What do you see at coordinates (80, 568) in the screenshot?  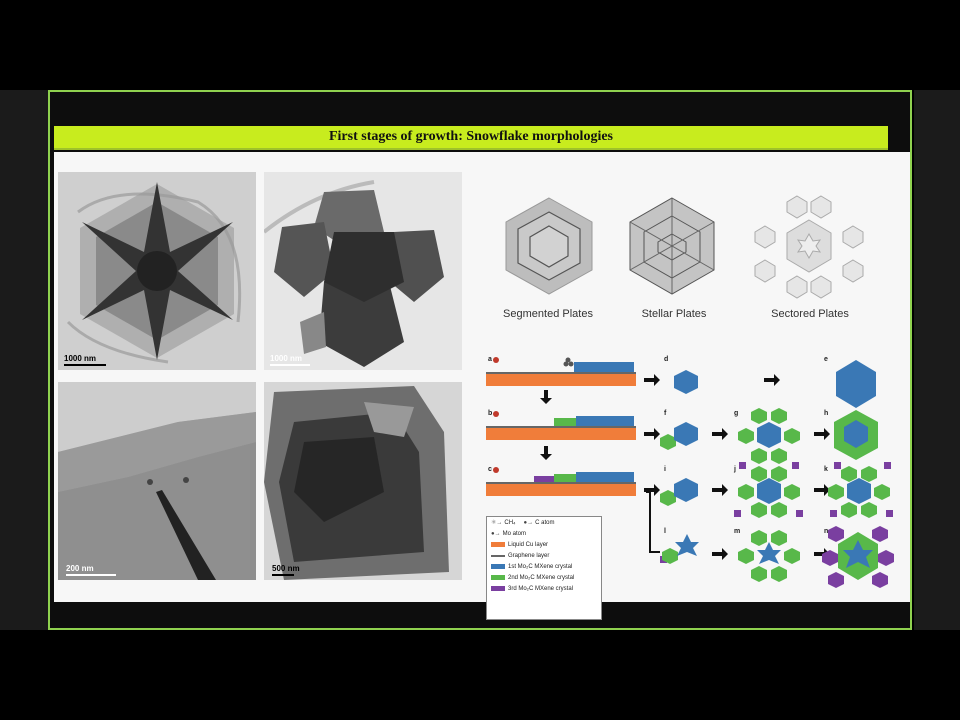 I see `scale-label: 200 nm` at bounding box center [80, 568].